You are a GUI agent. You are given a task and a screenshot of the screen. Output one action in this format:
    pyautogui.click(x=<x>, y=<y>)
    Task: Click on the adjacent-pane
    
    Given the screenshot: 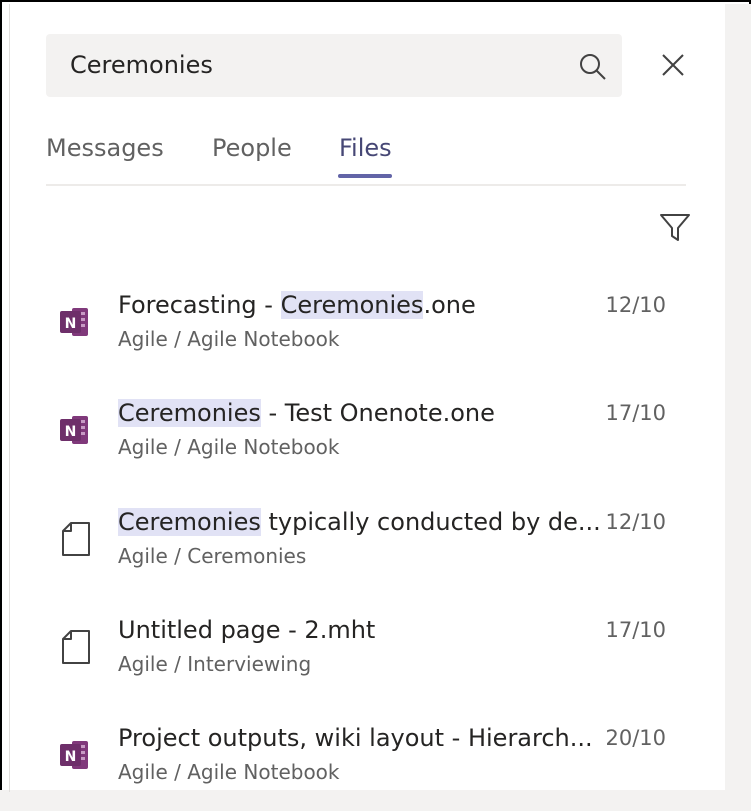 What is the action you would take?
    pyautogui.click(x=738, y=398)
    